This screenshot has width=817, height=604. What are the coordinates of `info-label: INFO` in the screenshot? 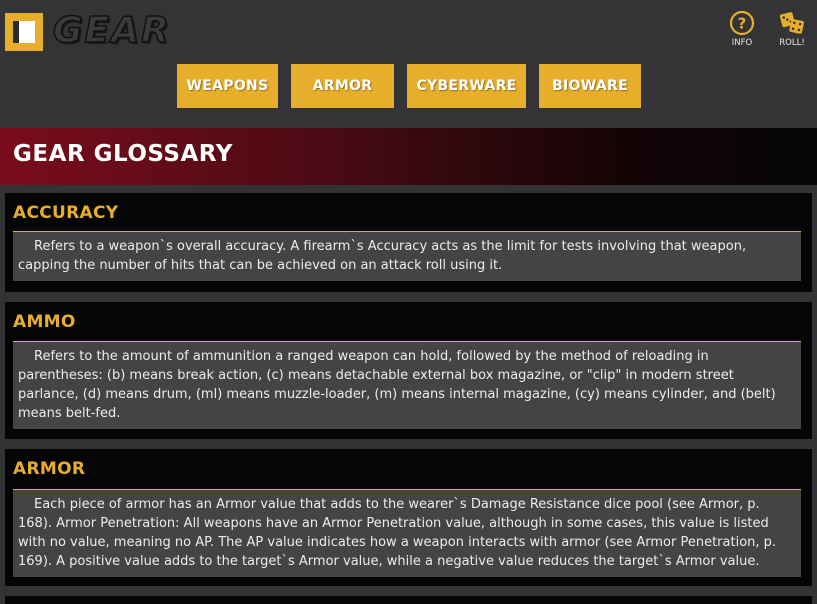 It's located at (742, 43).